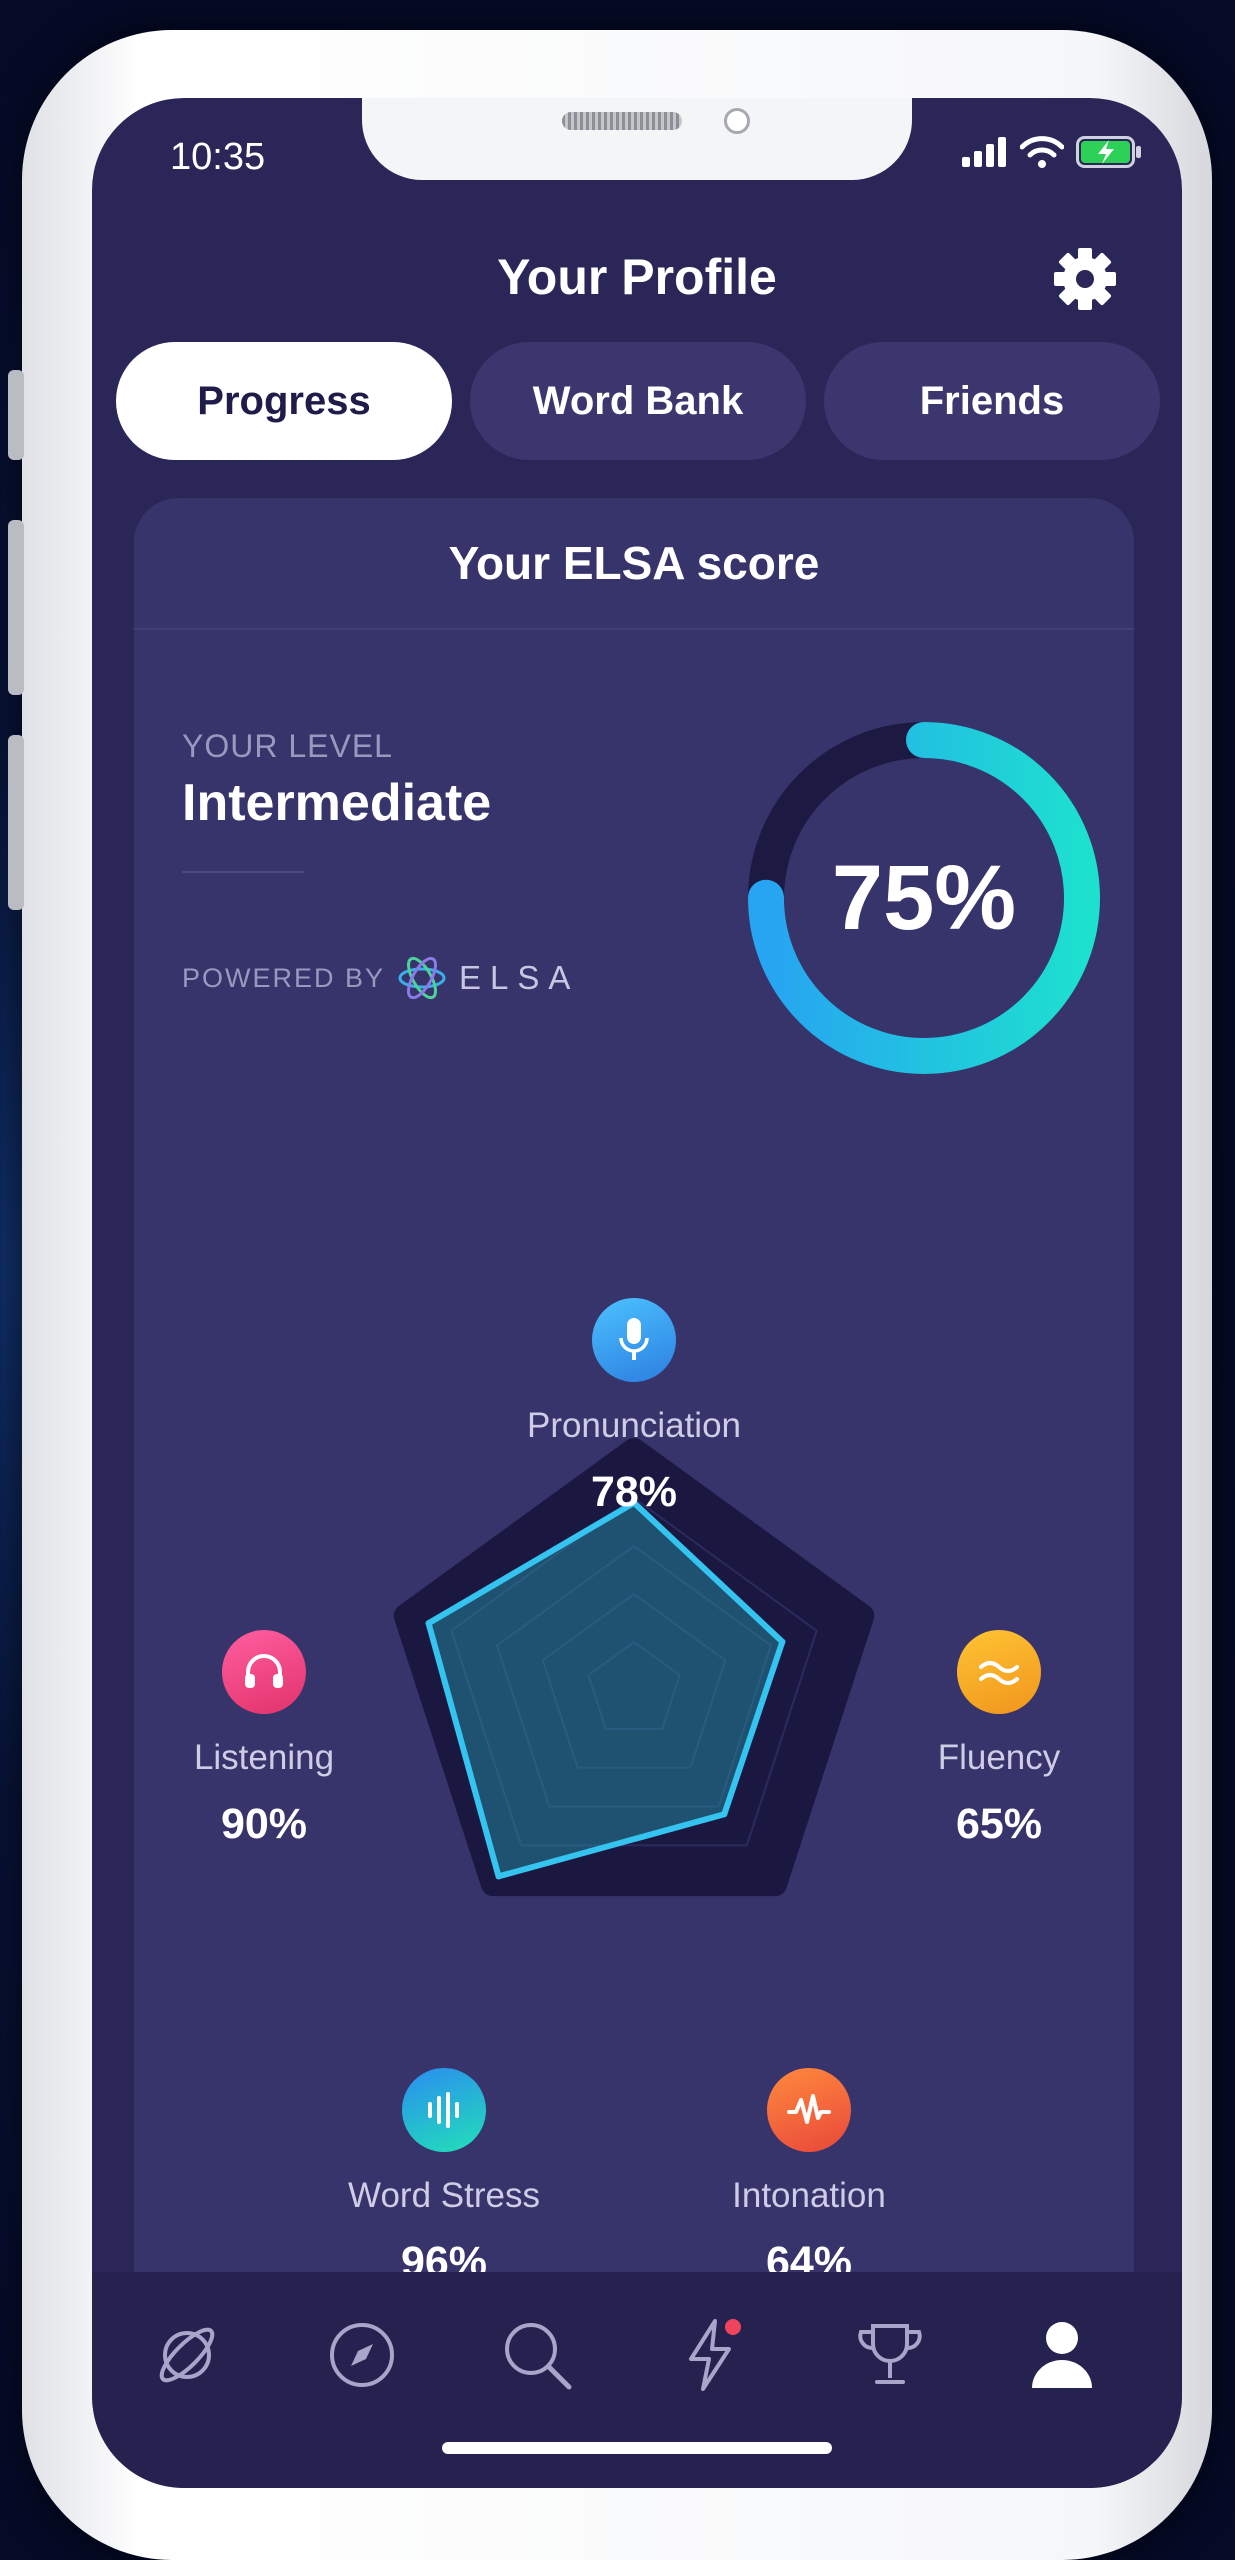 The image size is (1235, 2560). I want to click on skill-percent: 65%, so click(999, 1824).